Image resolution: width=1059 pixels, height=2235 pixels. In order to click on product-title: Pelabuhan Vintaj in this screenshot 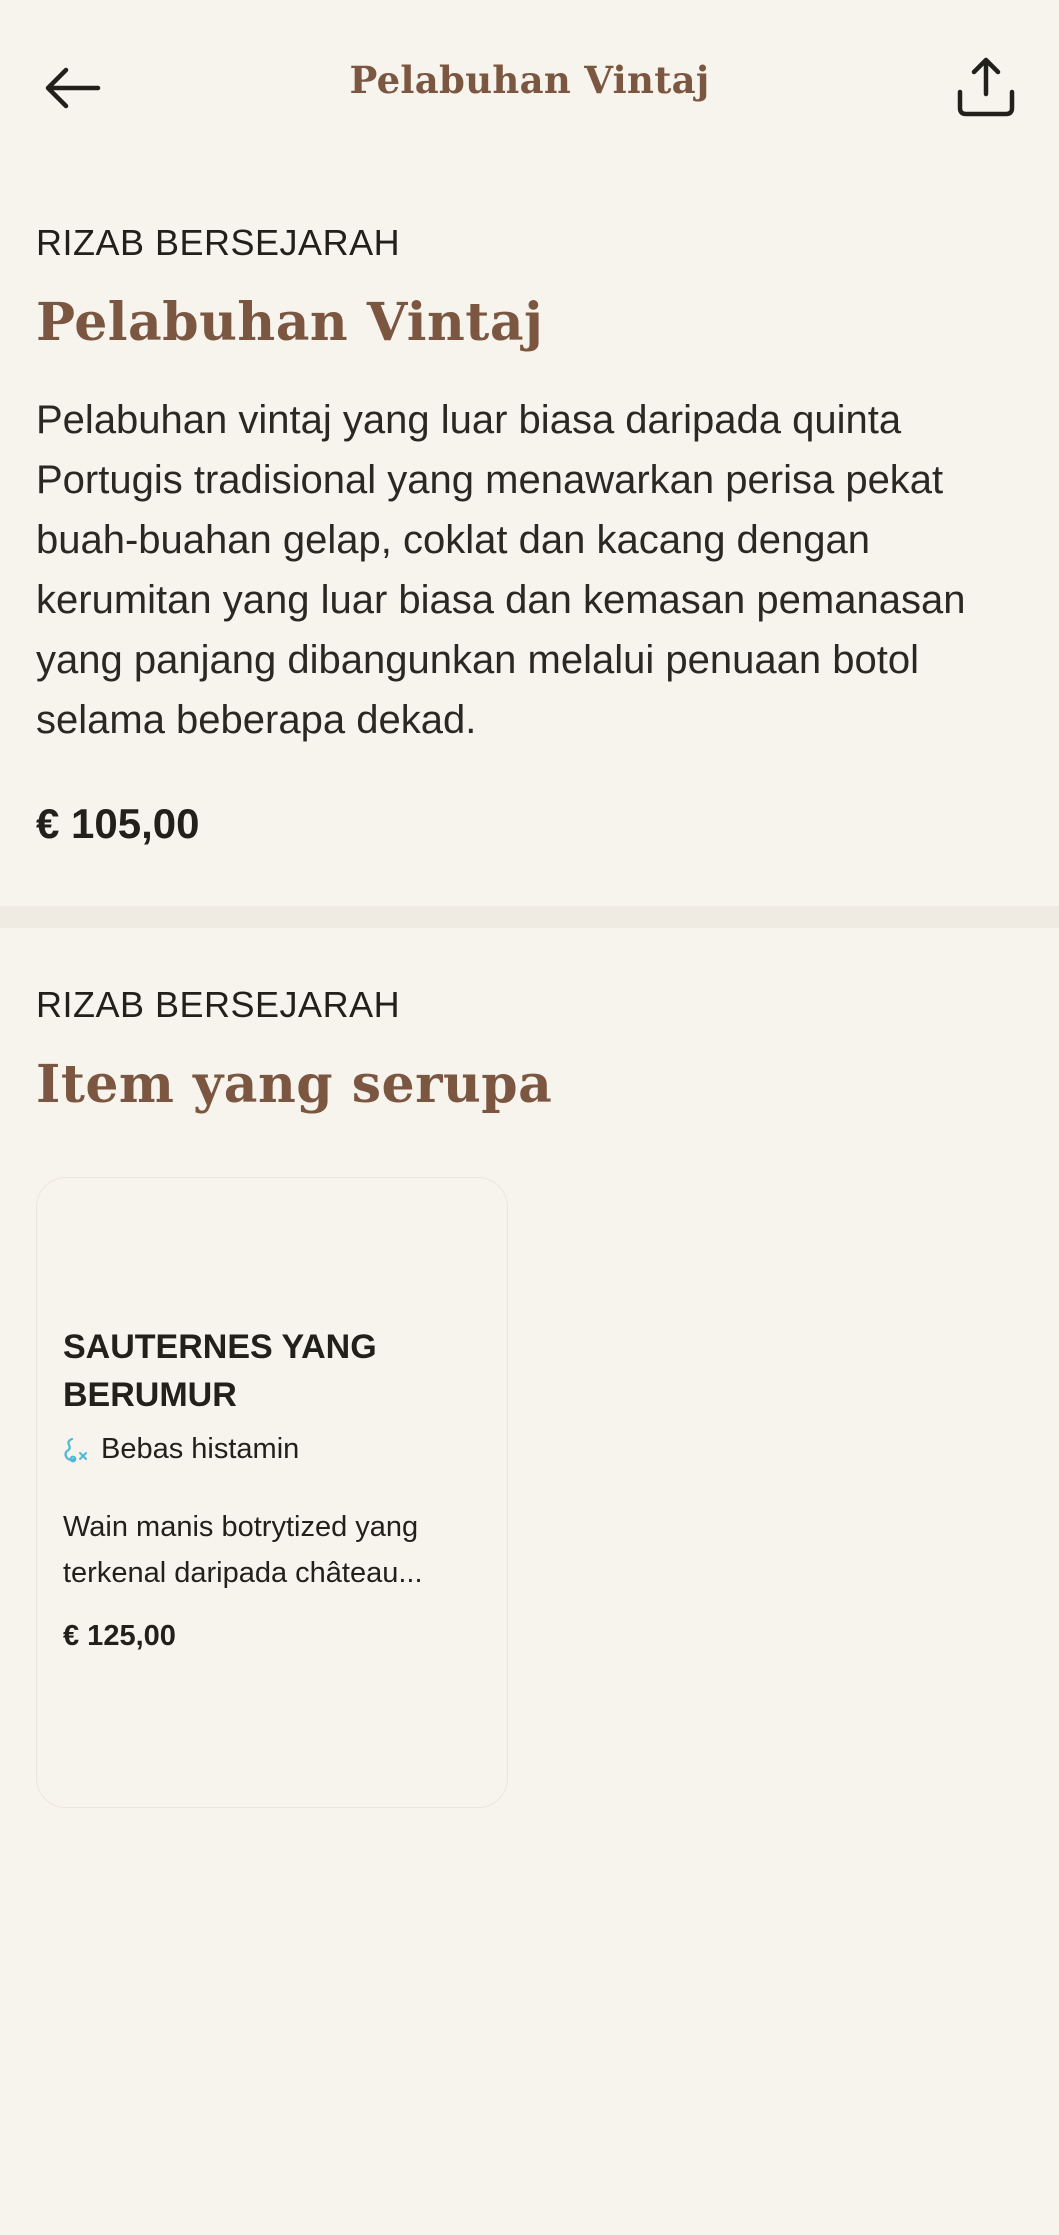, I will do `click(290, 322)`.